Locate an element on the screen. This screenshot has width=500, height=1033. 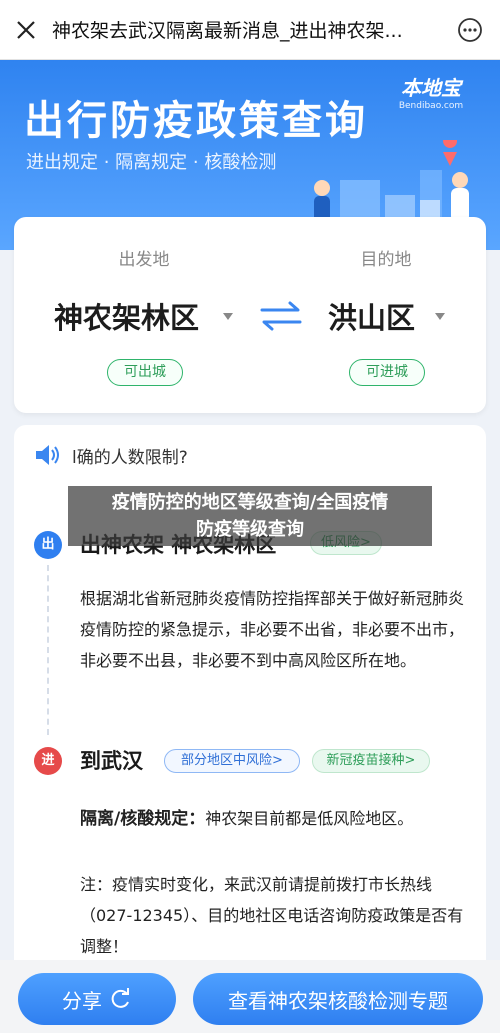
share-button: 分享 is located at coordinates (97, 999).